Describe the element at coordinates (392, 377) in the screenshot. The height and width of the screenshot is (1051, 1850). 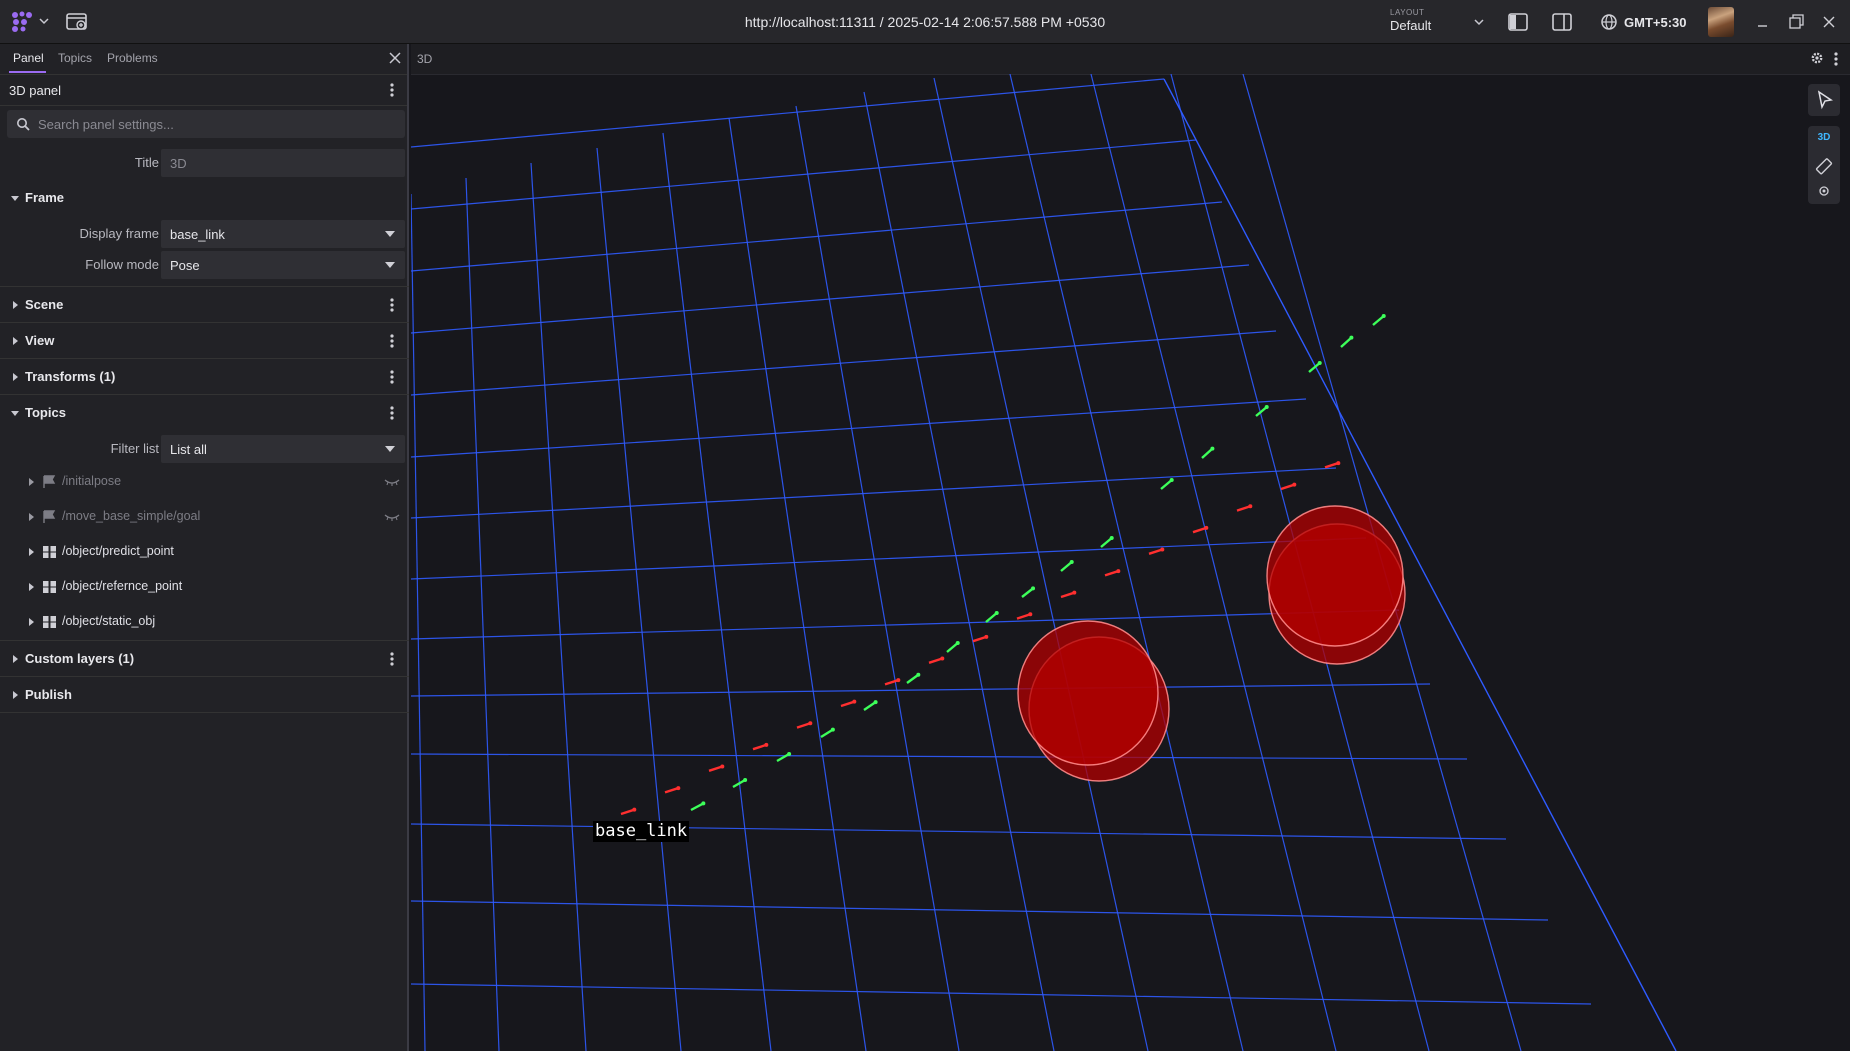
I see `transforms-menu-kebab-icon` at that location.